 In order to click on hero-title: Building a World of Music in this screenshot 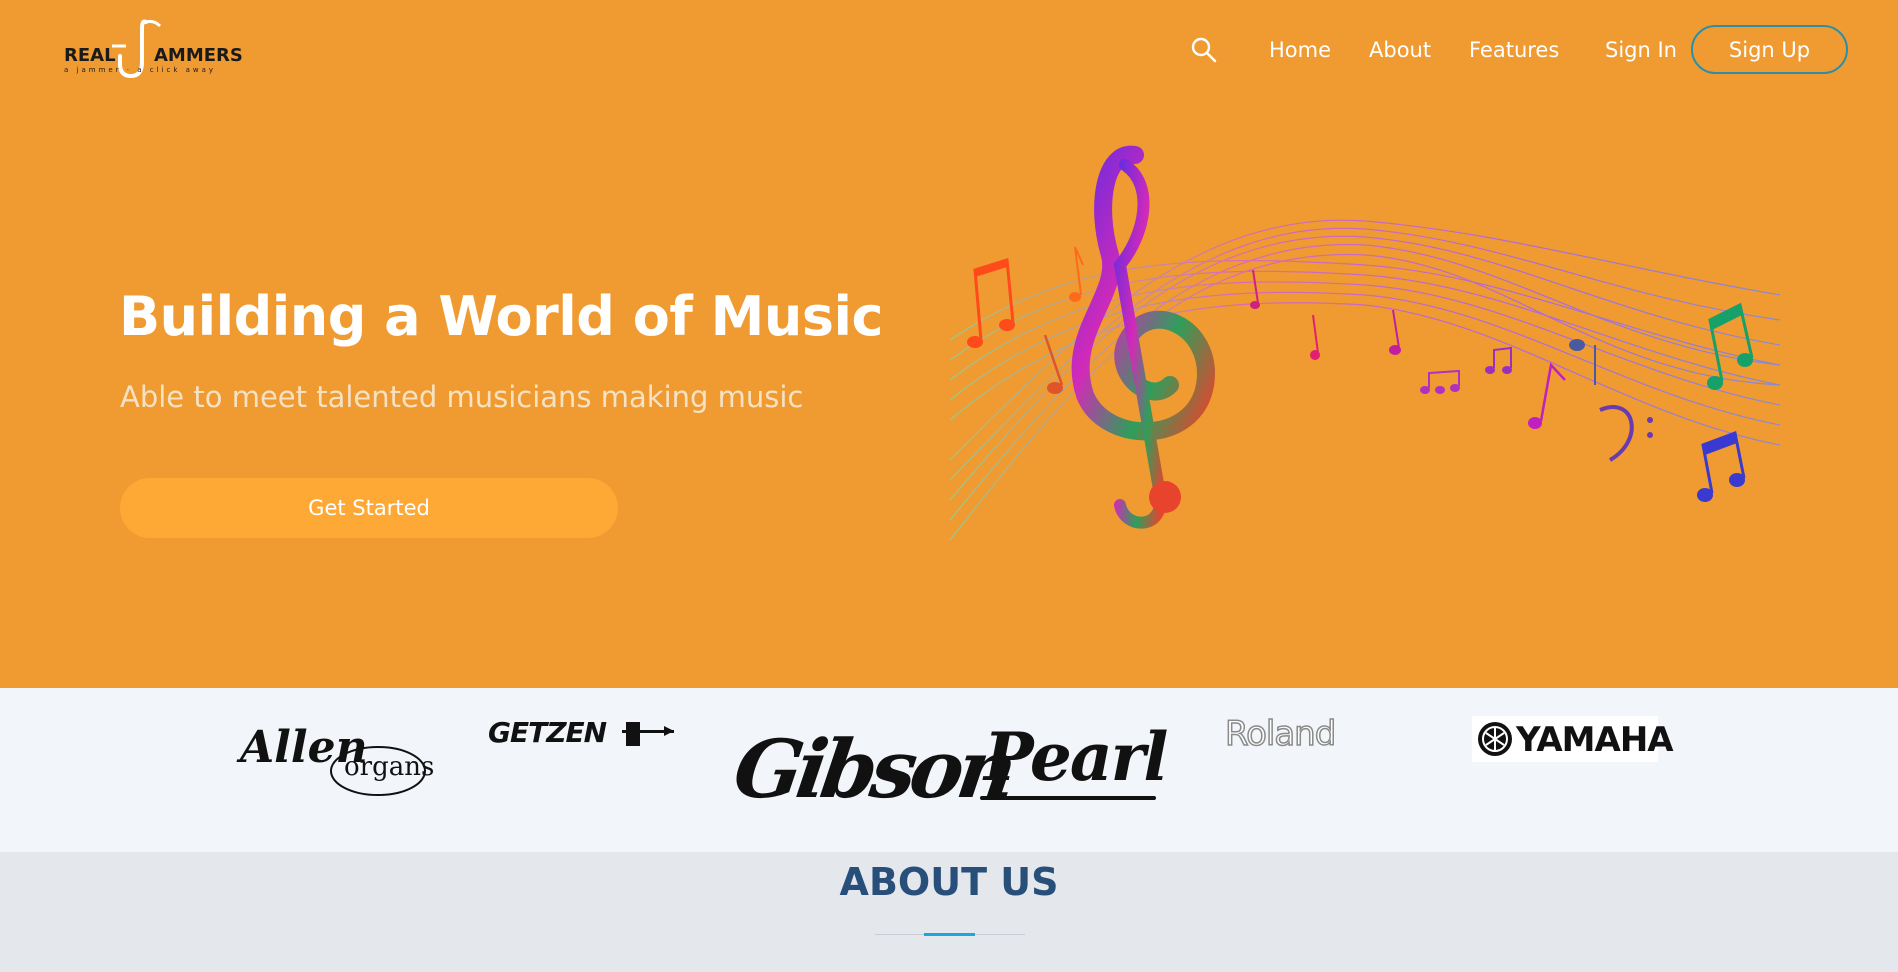, I will do `click(501, 316)`.